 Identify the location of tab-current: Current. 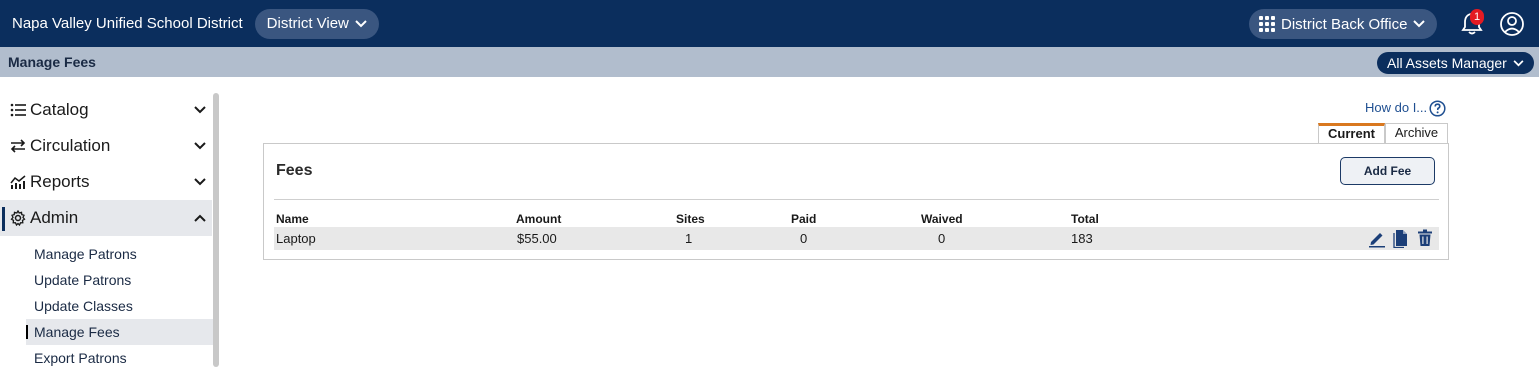
(1351, 133).